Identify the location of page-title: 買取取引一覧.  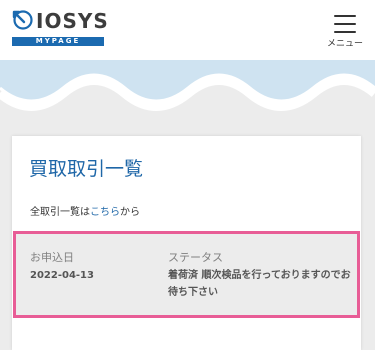
(86, 169).